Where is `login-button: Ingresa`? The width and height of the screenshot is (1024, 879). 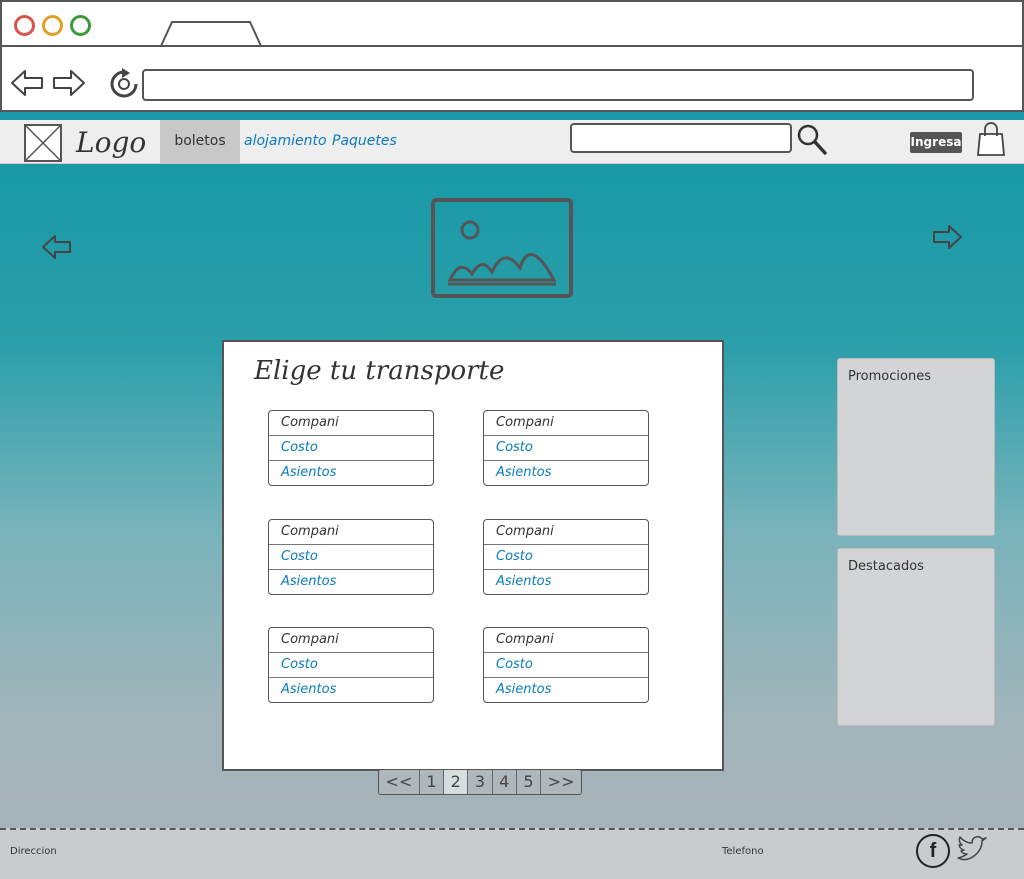 login-button: Ingresa is located at coordinates (936, 142).